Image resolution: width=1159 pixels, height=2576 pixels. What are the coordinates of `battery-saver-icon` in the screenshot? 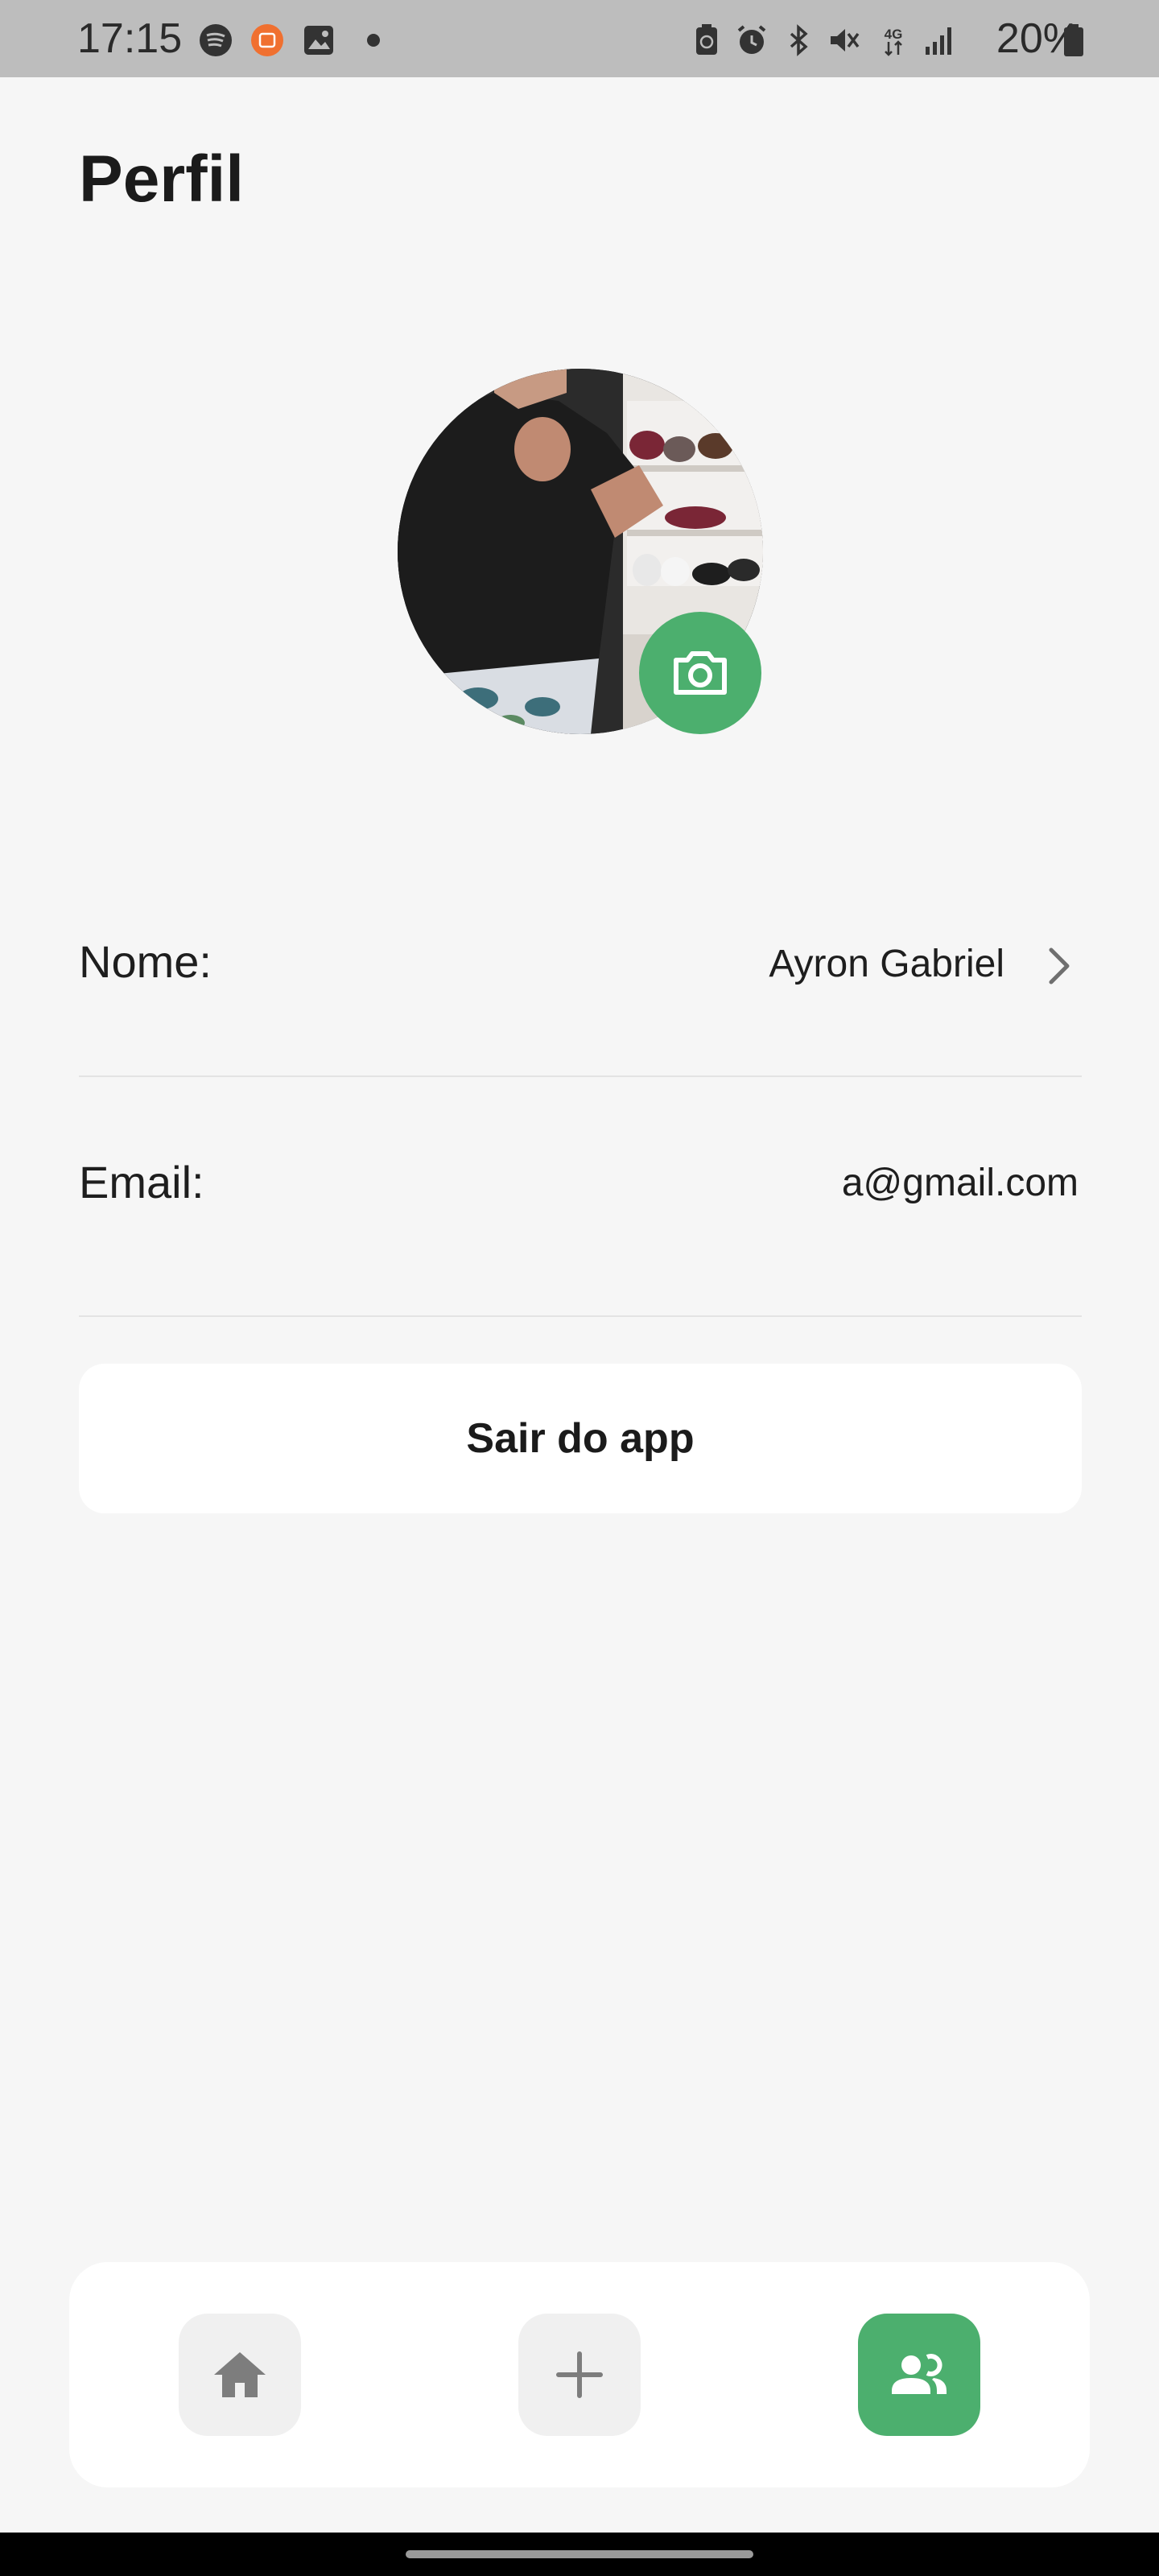 It's located at (706, 39).